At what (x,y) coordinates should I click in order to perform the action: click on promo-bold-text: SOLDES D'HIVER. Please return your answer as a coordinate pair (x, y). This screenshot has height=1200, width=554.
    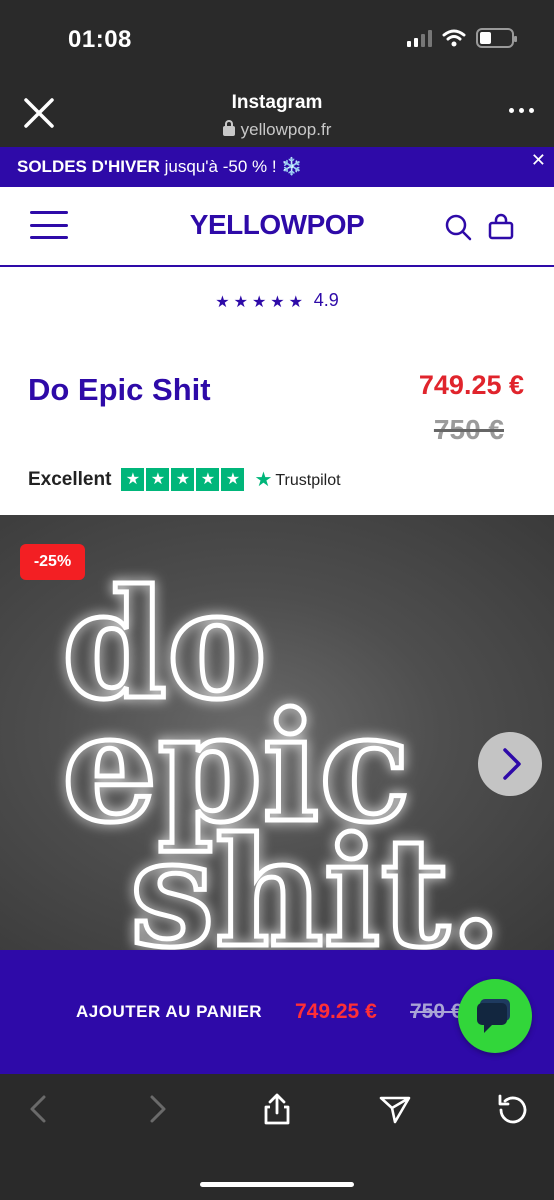
    Looking at the image, I should click on (88, 166).